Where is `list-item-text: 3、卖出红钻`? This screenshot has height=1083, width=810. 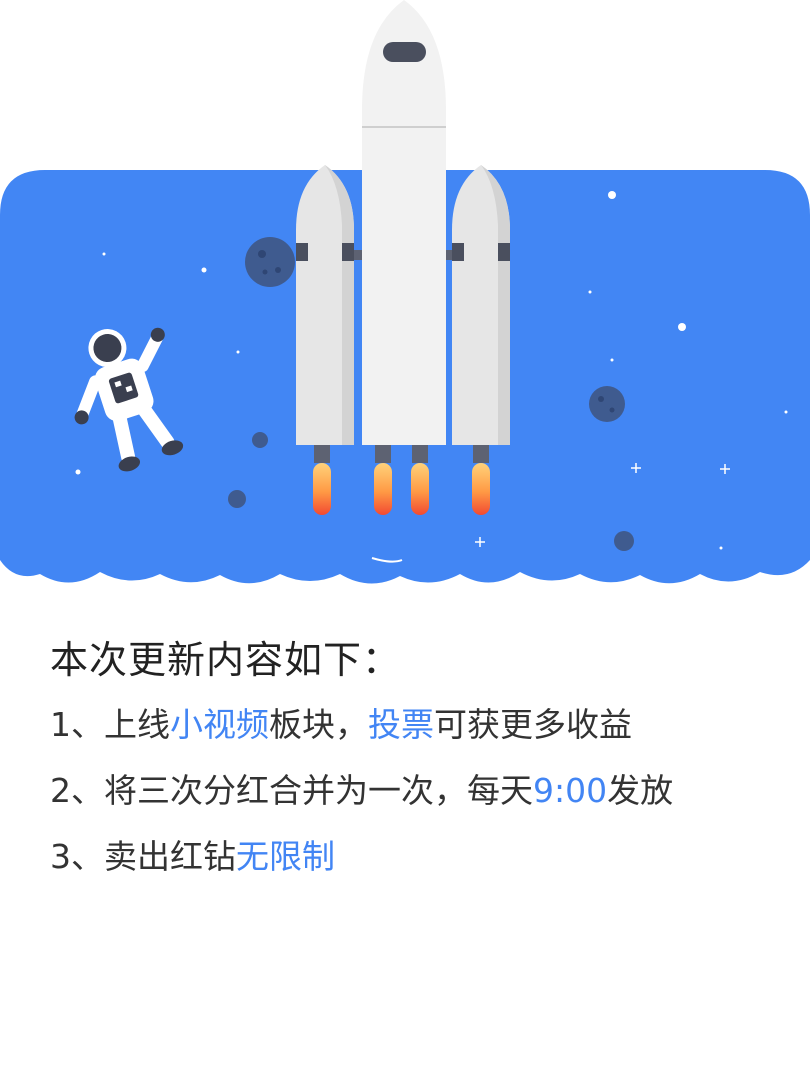 list-item-text: 3、卖出红钻 is located at coordinates (143, 856).